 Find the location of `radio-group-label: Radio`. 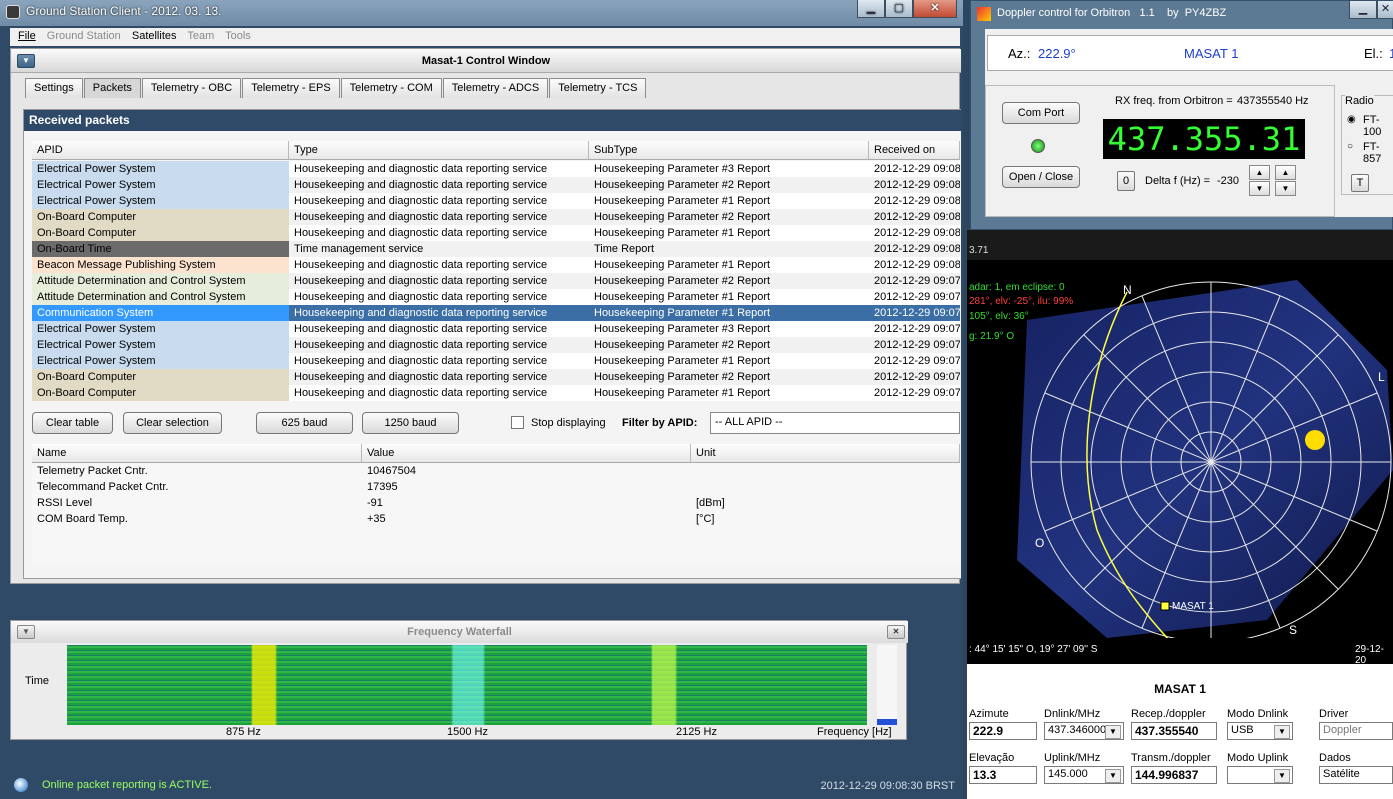

radio-group-label: Radio is located at coordinates (1359, 101).